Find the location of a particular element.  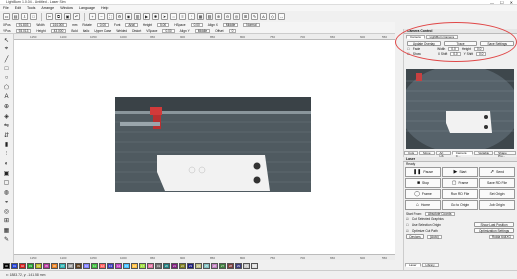

palette-swatch: 11 is located at coordinates (94, 266).